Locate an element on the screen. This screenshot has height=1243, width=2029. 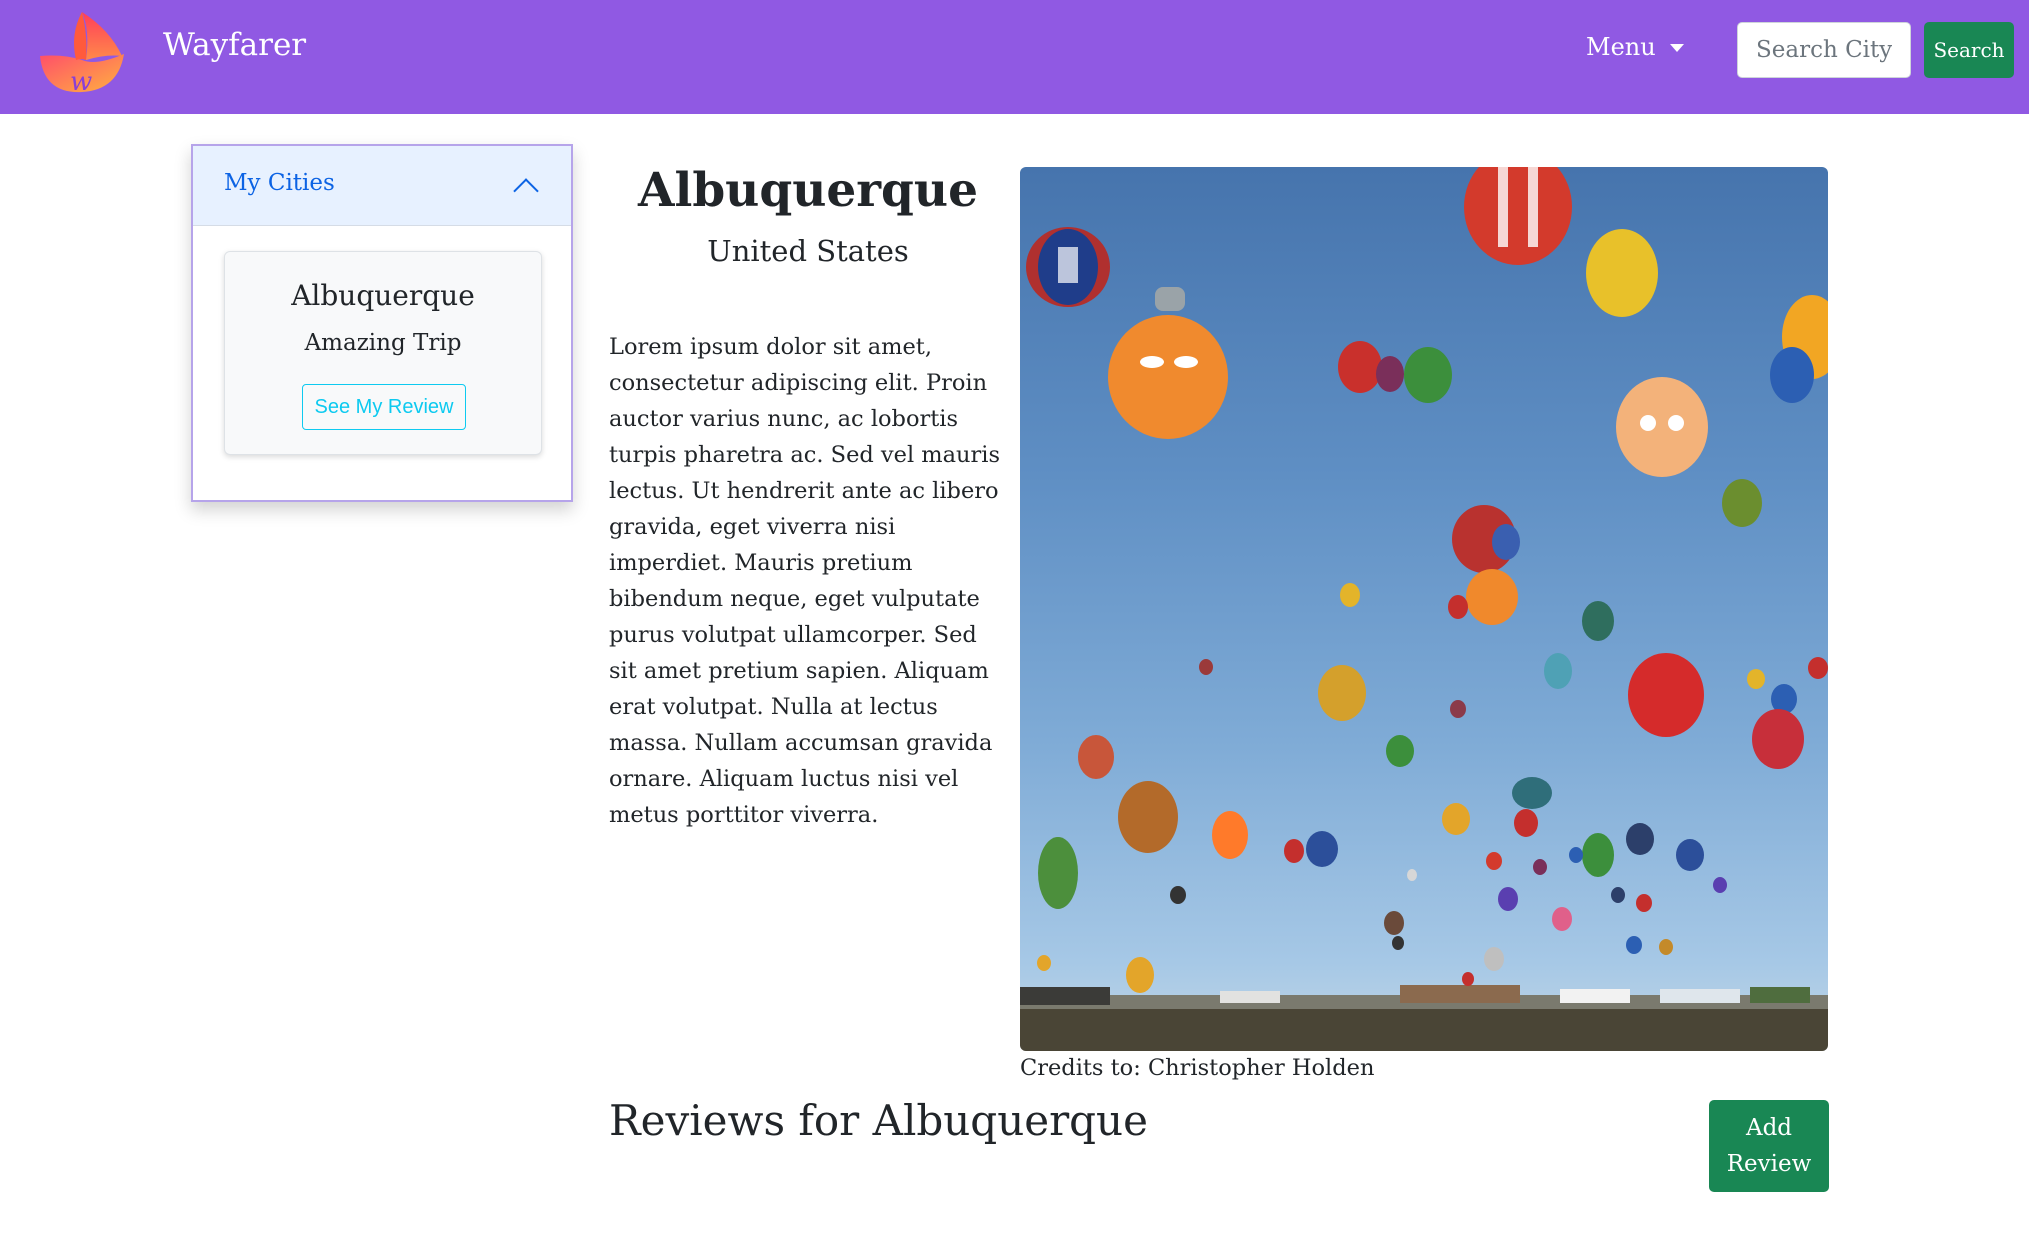
reviews-heading: Reviews for Albuquerque is located at coordinates (878, 1120).